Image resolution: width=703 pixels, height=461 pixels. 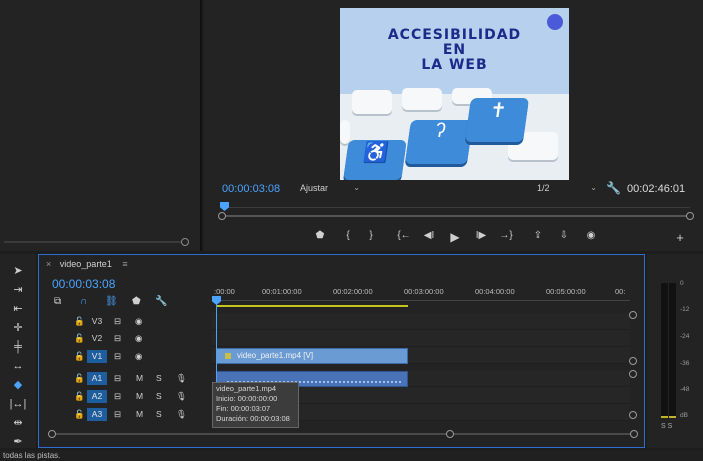 What do you see at coordinates (18, 290) in the screenshot?
I see `track-select-tool-icon: ⇥` at bounding box center [18, 290].